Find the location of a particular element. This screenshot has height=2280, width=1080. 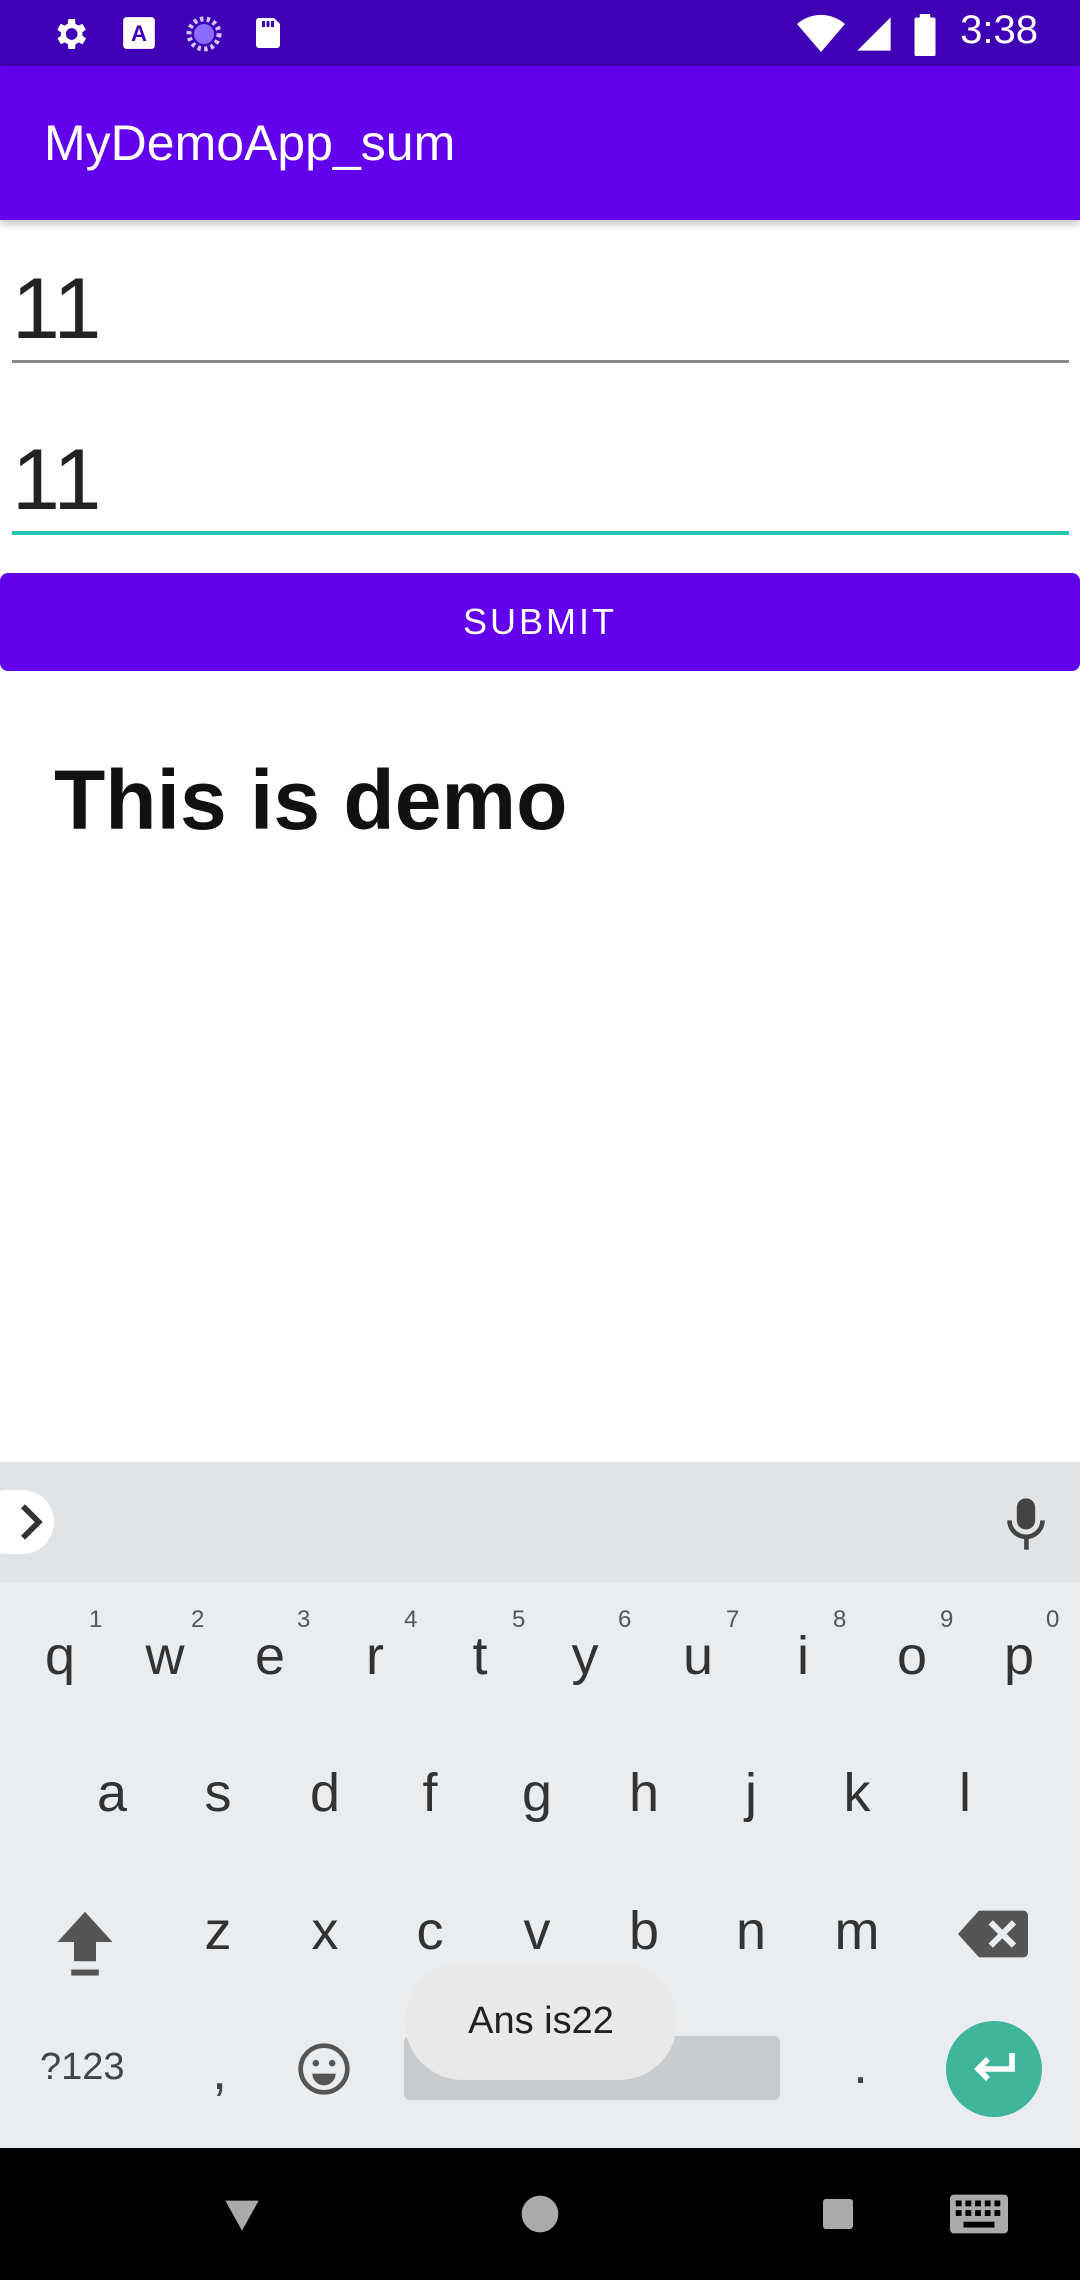

key-c: c is located at coordinates (430, 1931).